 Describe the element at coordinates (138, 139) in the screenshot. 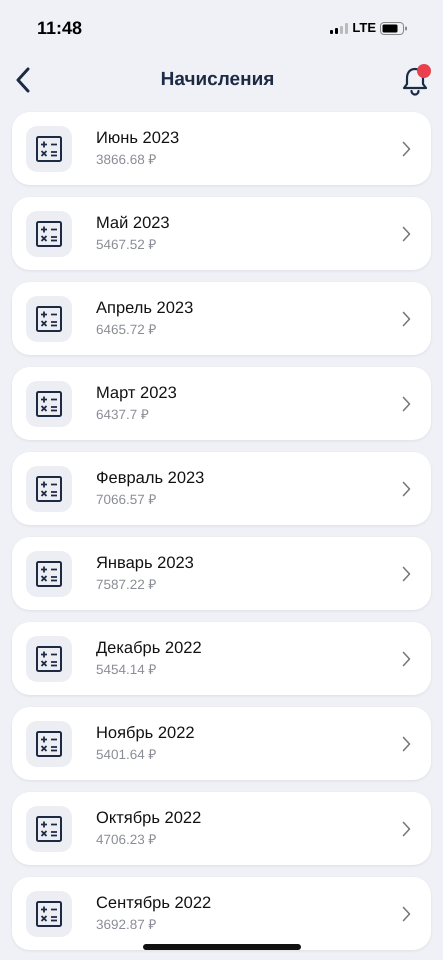

I see `month-title: Июнь 2023` at that location.